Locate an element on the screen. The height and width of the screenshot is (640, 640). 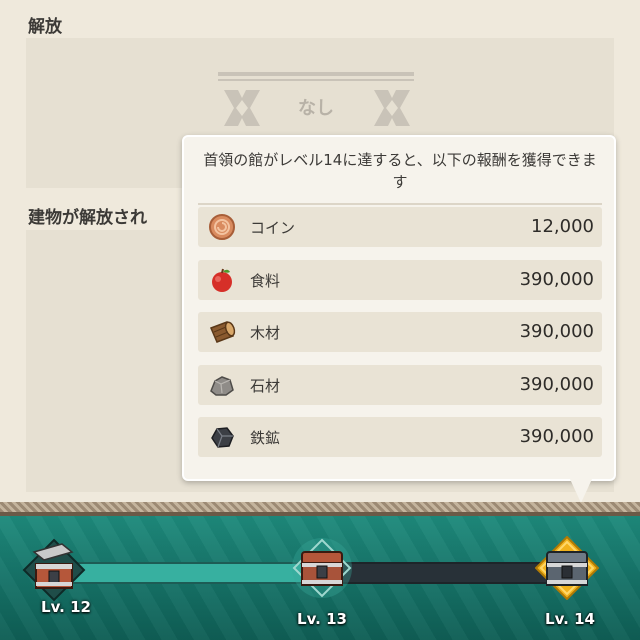
reward-row-wood: 木材 390,000 is located at coordinates (400, 332).